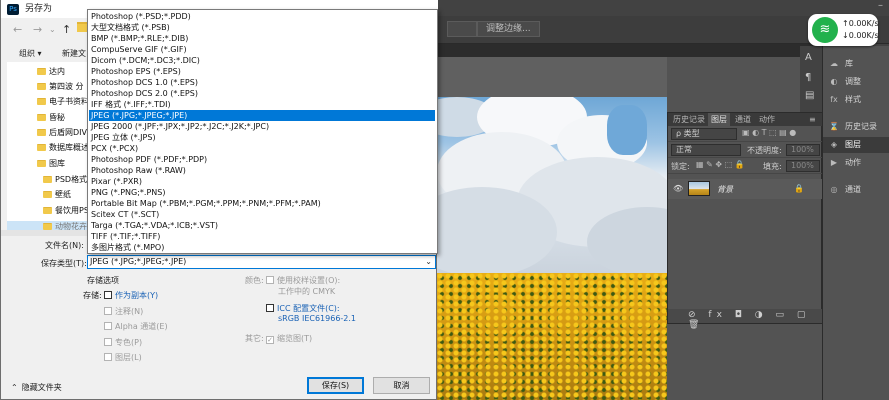 The height and width of the screenshot is (400, 889). What do you see at coordinates (289, 338) in the screenshot?
I see `thumbnail-checkbox: ✓ 缩览图(T)` at bounding box center [289, 338].